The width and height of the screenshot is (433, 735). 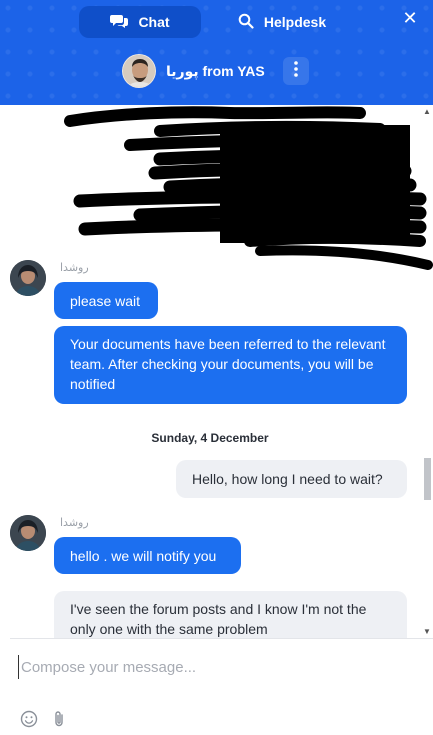 I want to click on message-text: please wait, so click(x=105, y=300).